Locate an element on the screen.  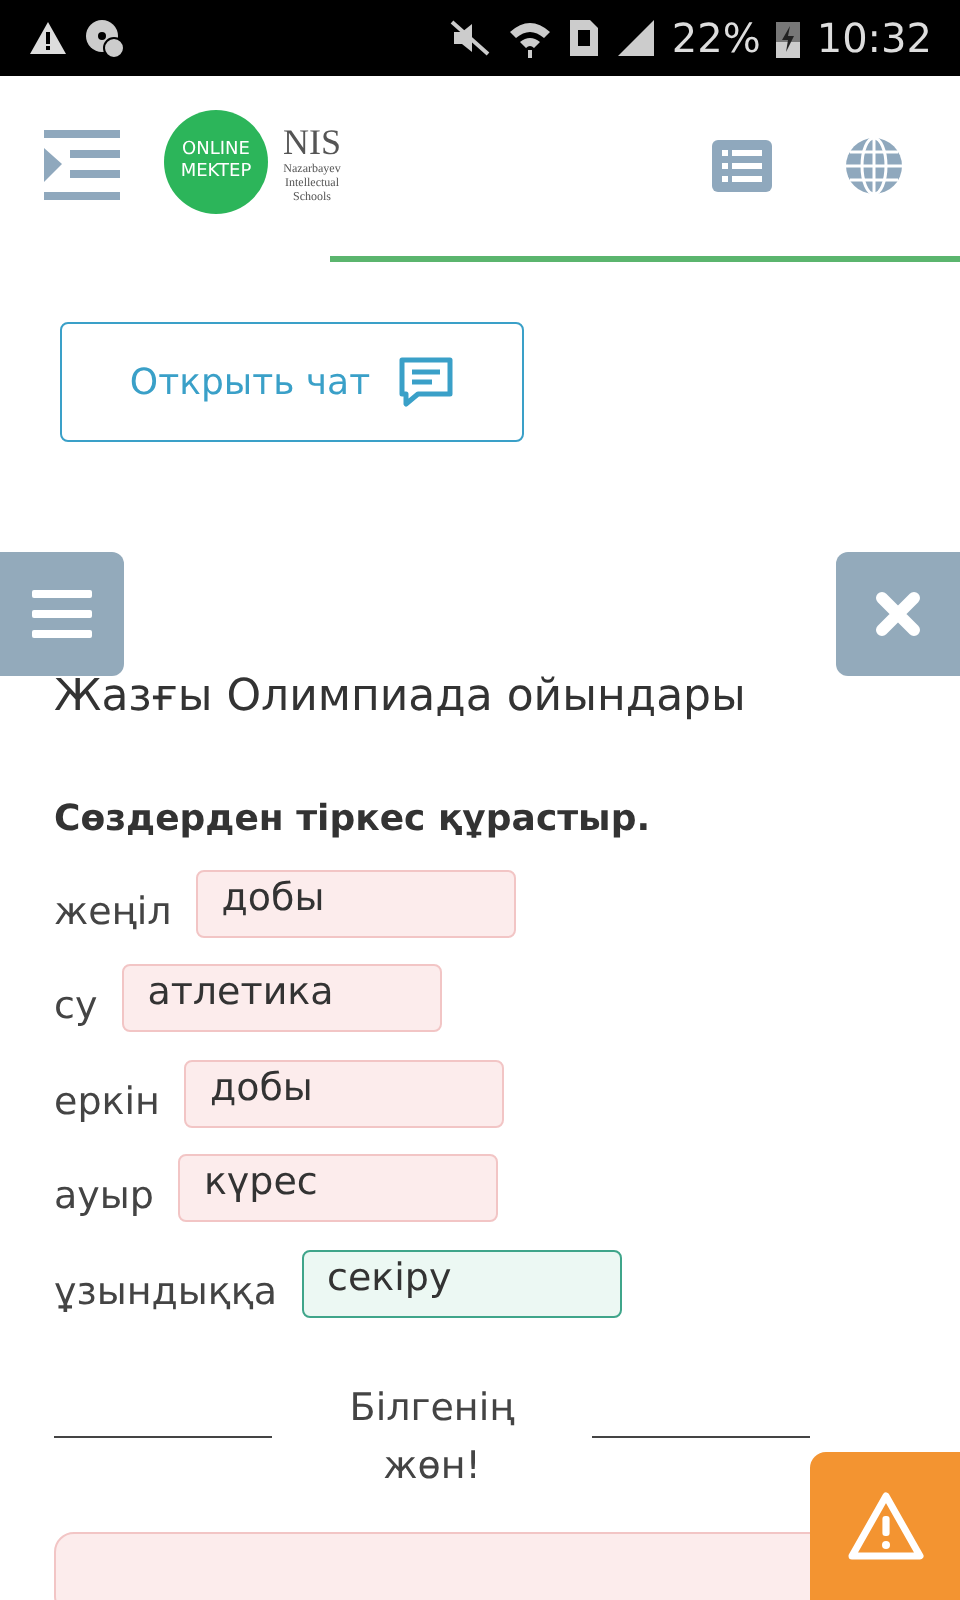
word-label: су is located at coordinates (76, 1006).